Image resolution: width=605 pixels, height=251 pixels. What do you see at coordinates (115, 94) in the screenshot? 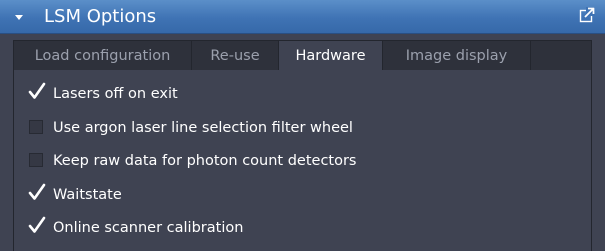
I see `option-label: Lasers off on exit` at bounding box center [115, 94].